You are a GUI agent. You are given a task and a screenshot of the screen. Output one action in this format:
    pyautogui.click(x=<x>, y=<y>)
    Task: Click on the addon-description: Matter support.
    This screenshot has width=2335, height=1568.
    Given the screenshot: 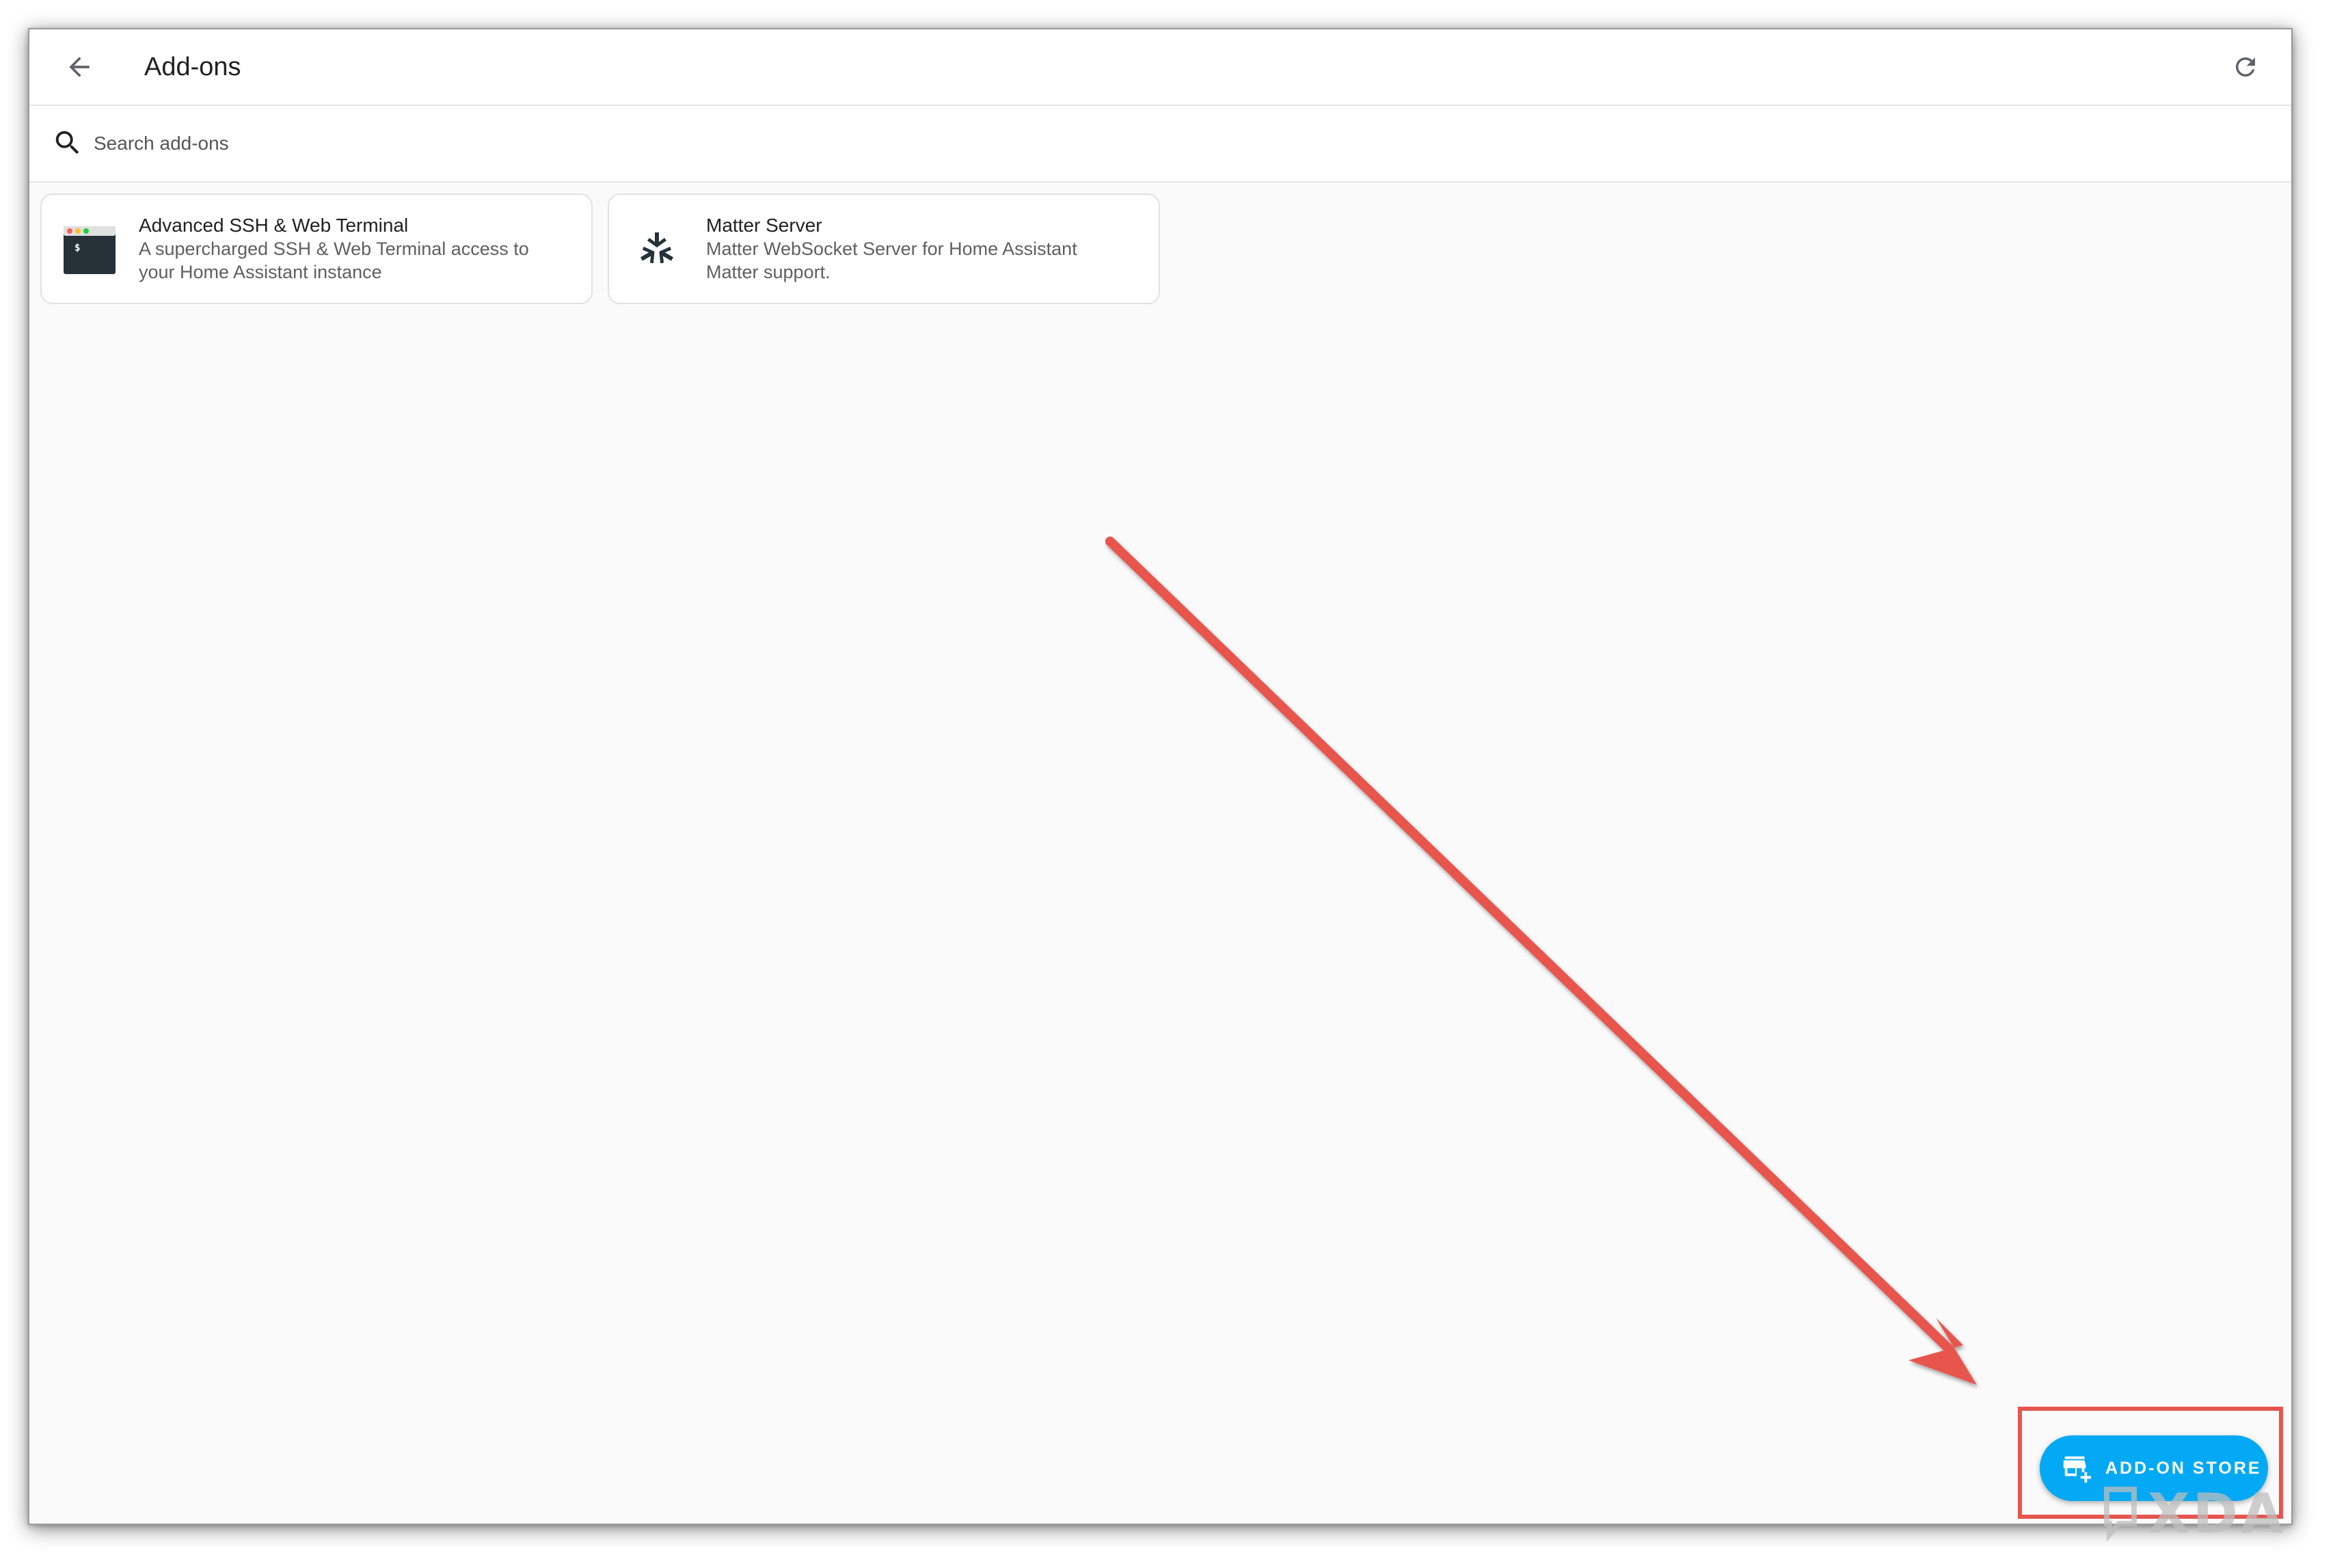 What is the action you would take?
    pyautogui.click(x=768, y=272)
    